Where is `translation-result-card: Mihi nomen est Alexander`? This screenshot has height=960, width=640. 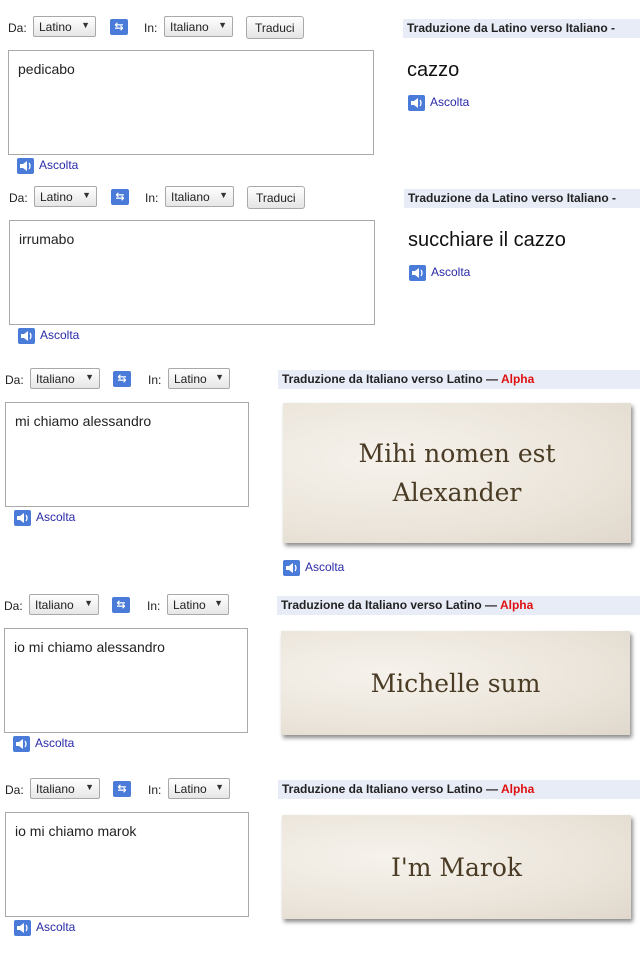
translation-result-card: Mihi nomen est Alexander is located at coordinates (457, 473).